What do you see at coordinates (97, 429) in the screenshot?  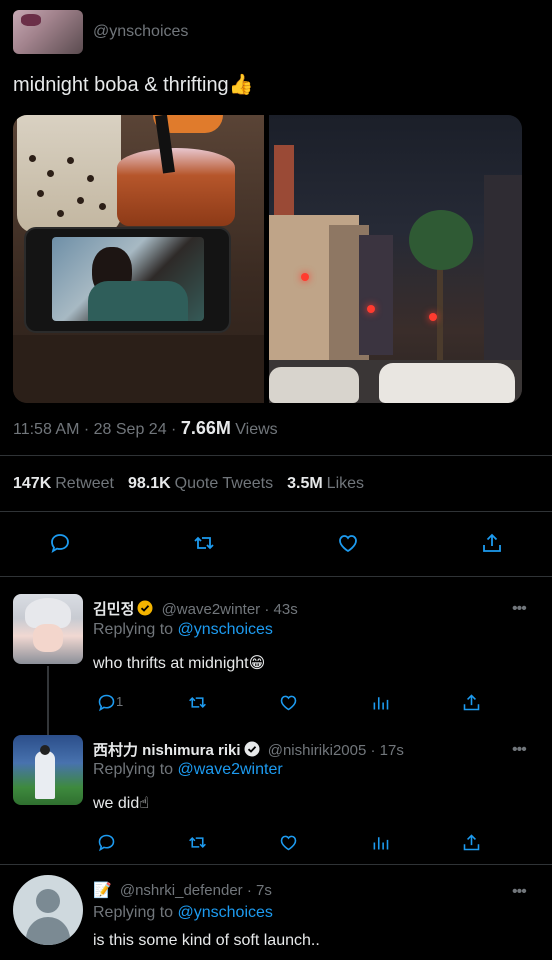 I see `tweet-timestamp: 11:58 AM · 28 Sep 24 ·` at bounding box center [97, 429].